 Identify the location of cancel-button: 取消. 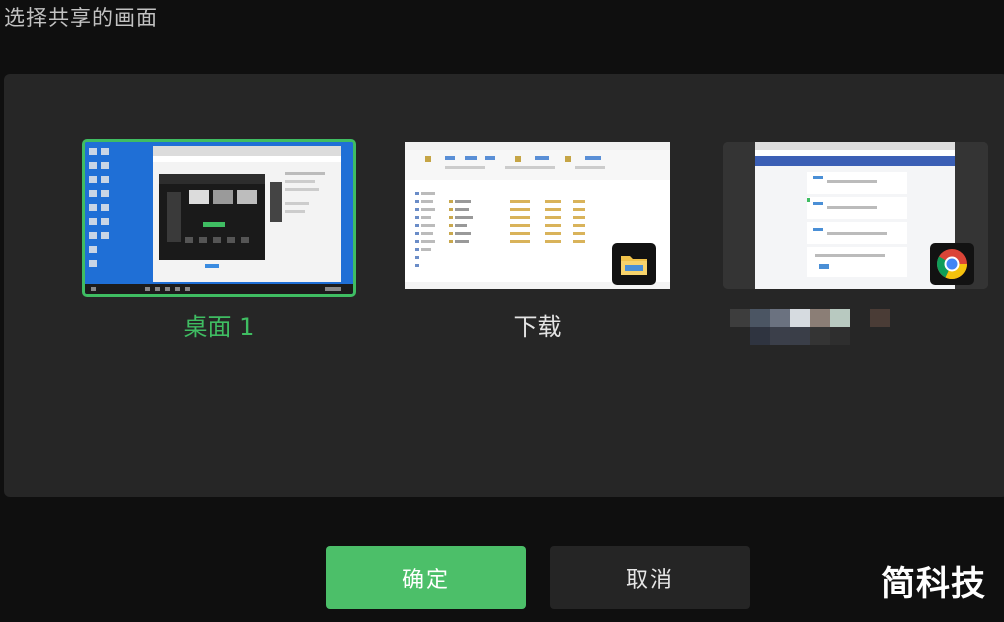
(650, 577).